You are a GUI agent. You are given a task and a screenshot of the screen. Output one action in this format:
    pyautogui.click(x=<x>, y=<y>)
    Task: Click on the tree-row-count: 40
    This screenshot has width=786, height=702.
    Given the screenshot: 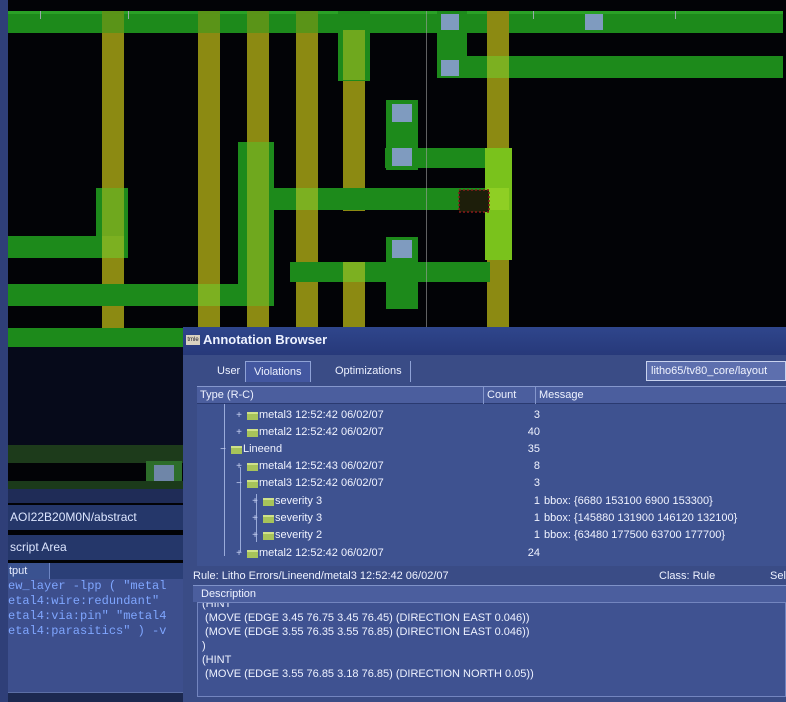 What is the action you would take?
    pyautogui.click(x=533, y=432)
    